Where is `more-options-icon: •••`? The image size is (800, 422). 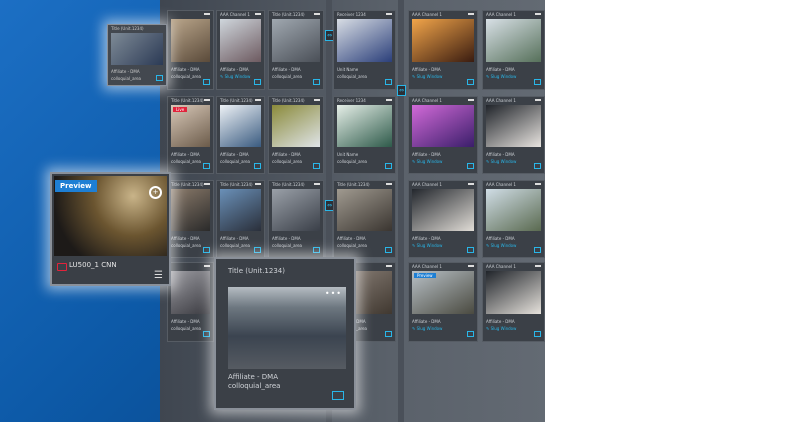
more-options-icon: ••• is located at coordinates (333, 293).